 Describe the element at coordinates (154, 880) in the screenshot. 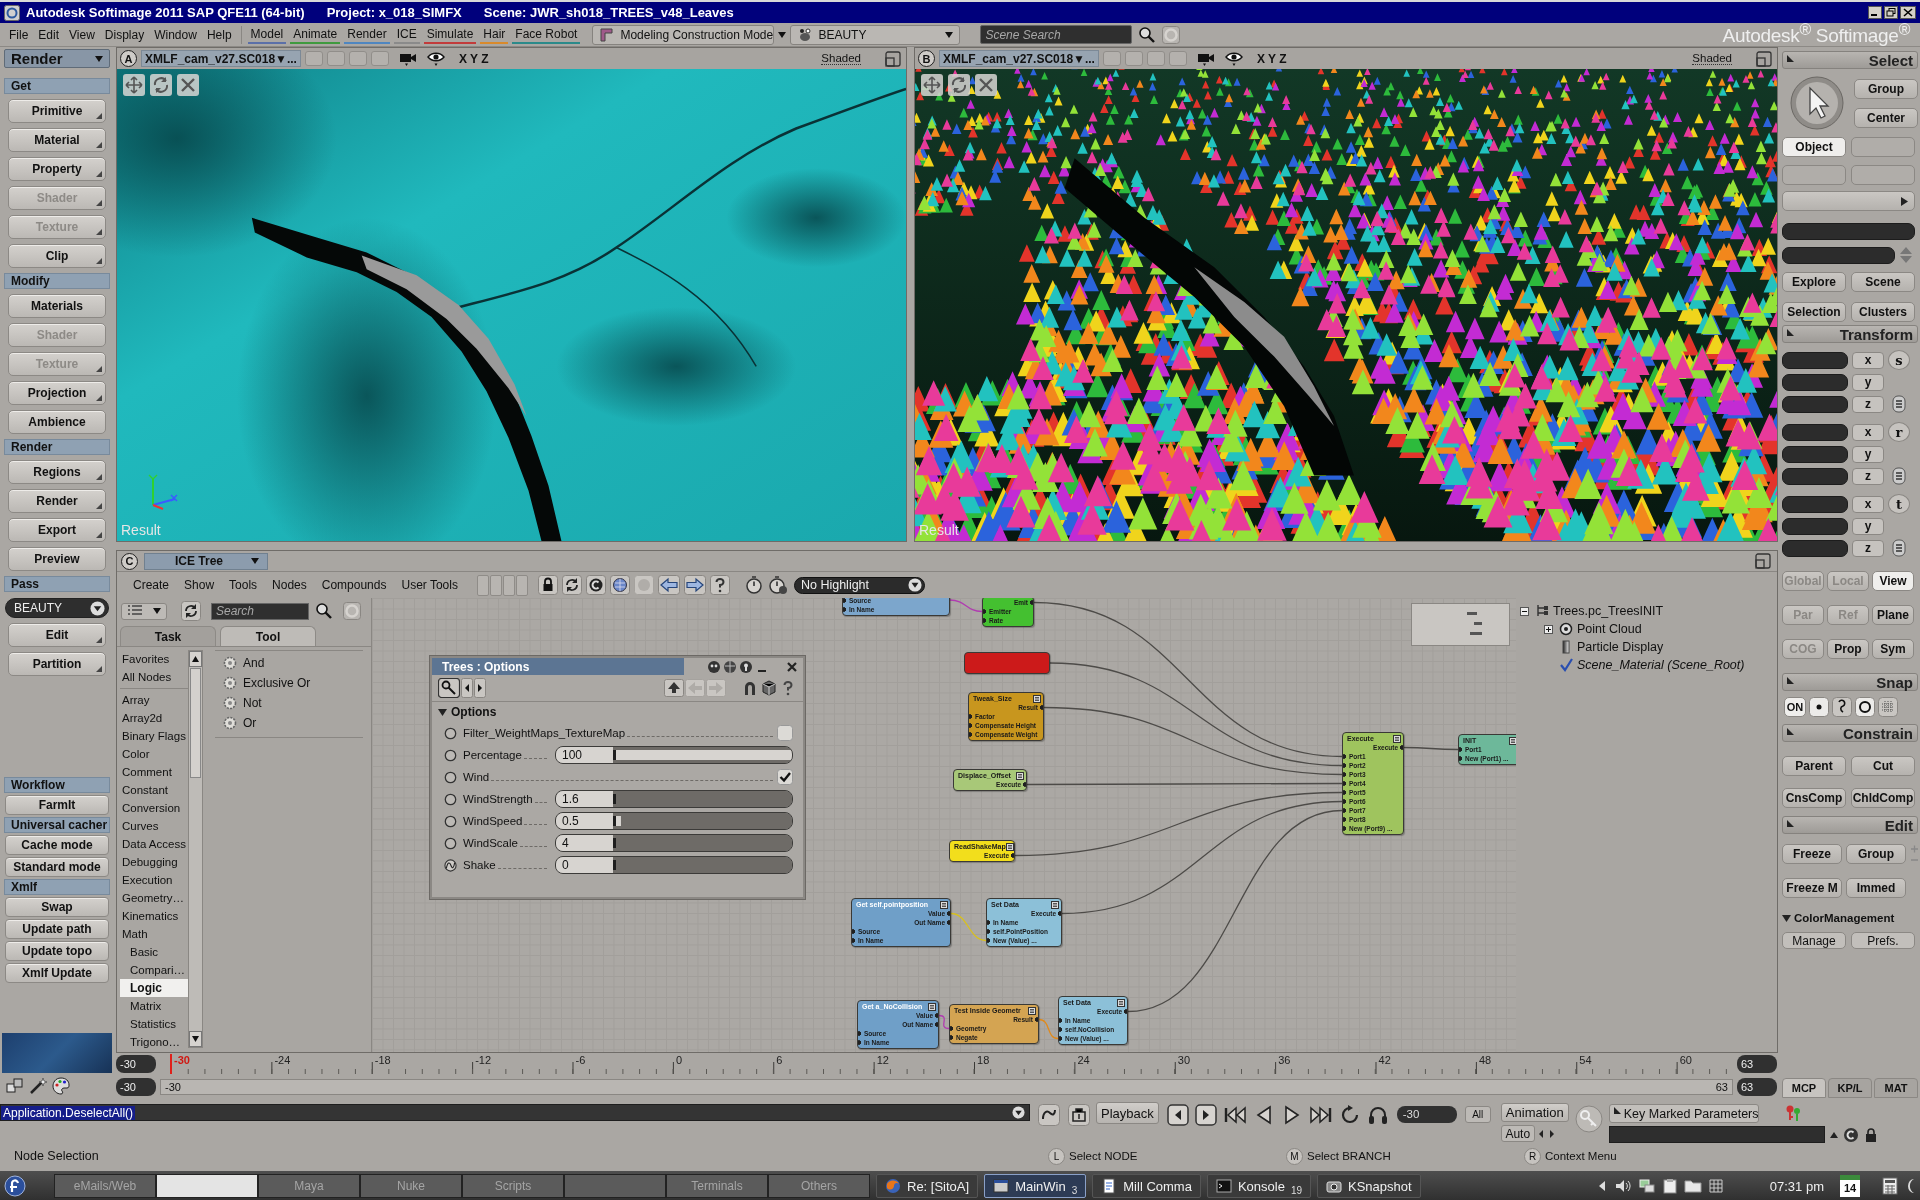

I see `category-item: Execution` at that location.